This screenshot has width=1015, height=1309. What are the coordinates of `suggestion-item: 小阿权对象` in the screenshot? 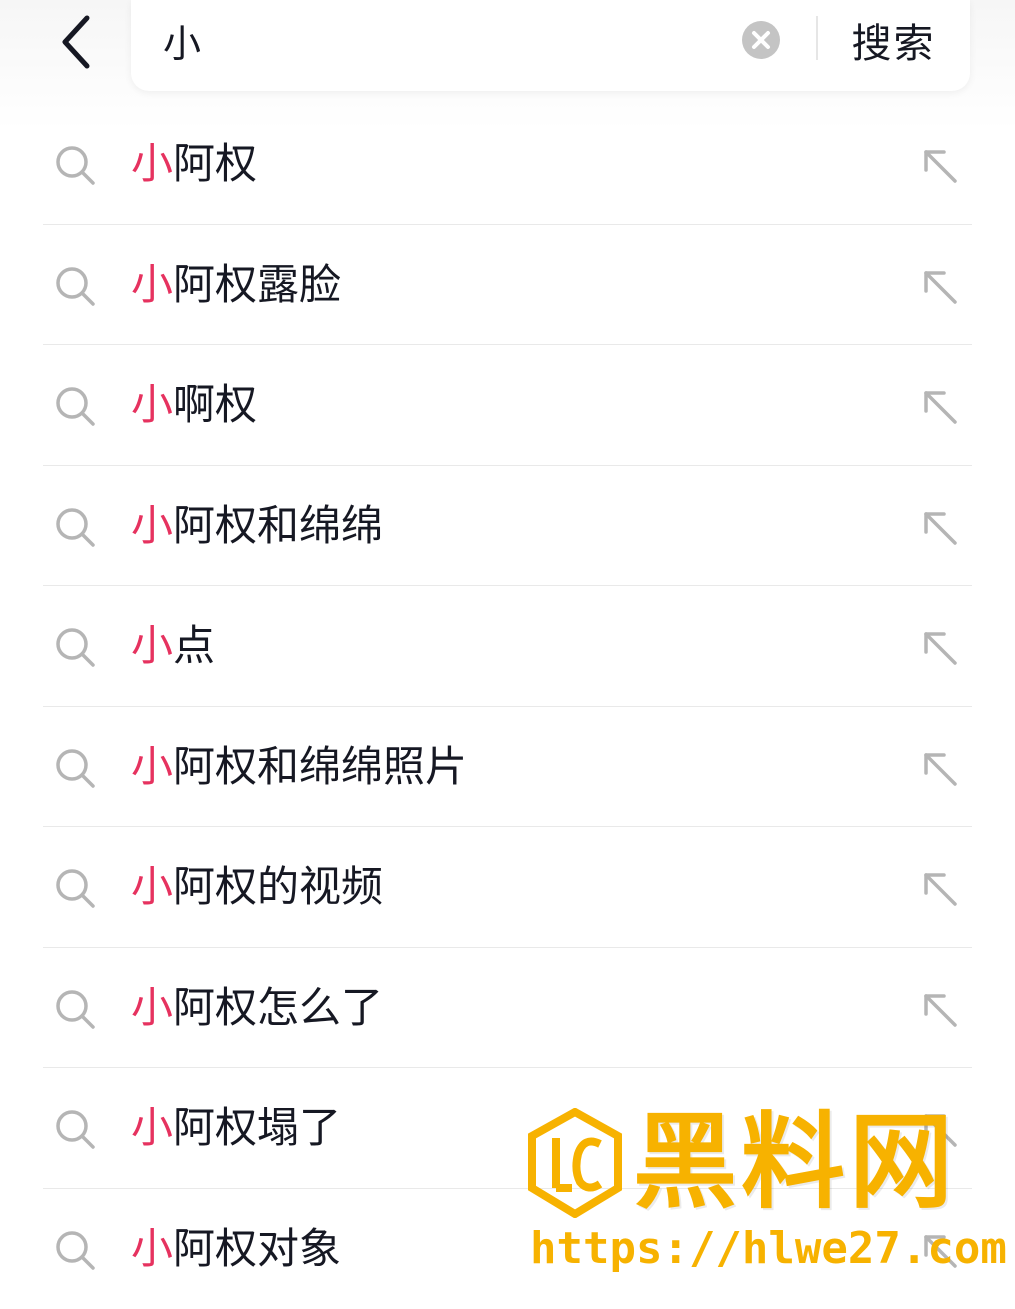 It's located at (507, 1249).